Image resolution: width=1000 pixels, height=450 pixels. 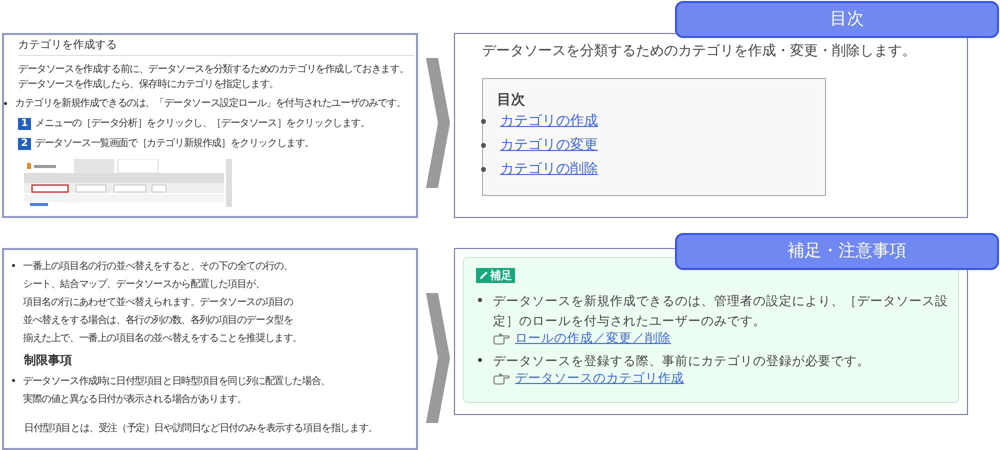 I want to click on toc-link: カテゴリの変更, so click(x=549, y=145).